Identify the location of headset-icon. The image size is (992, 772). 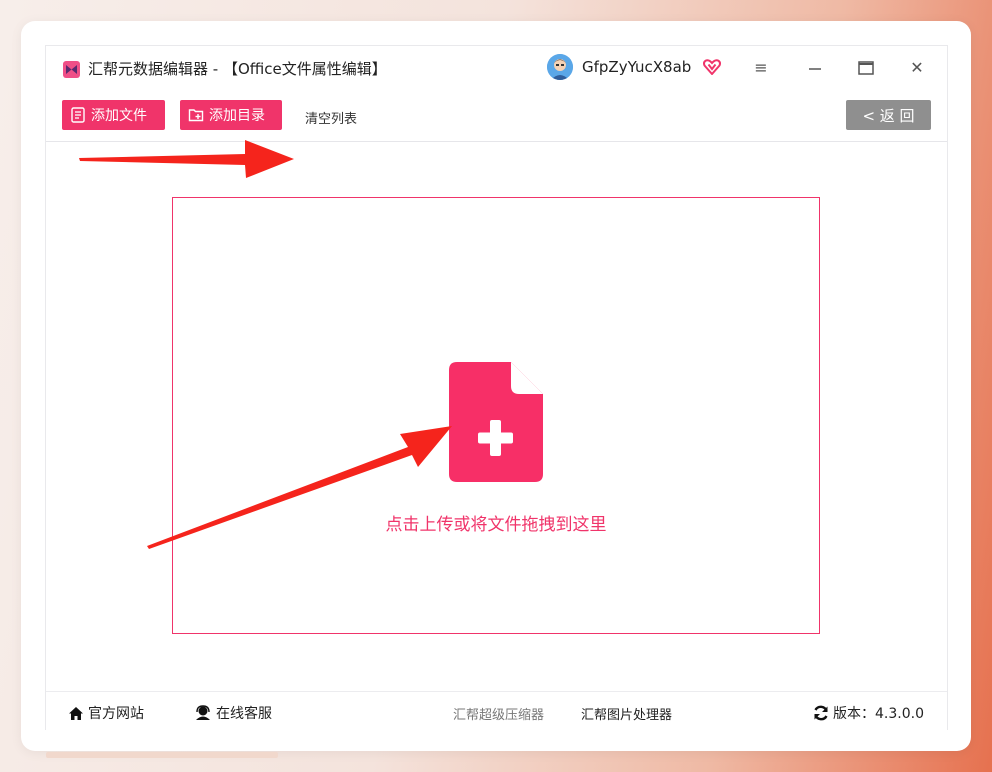
(203, 712).